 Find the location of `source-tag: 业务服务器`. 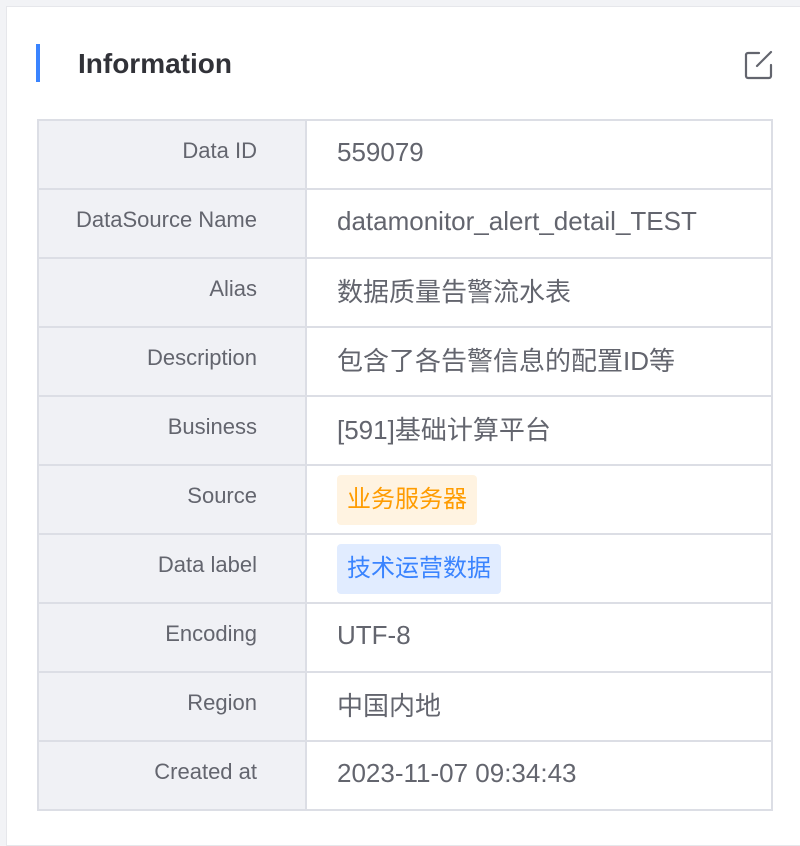

source-tag: 业务服务器 is located at coordinates (407, 499).